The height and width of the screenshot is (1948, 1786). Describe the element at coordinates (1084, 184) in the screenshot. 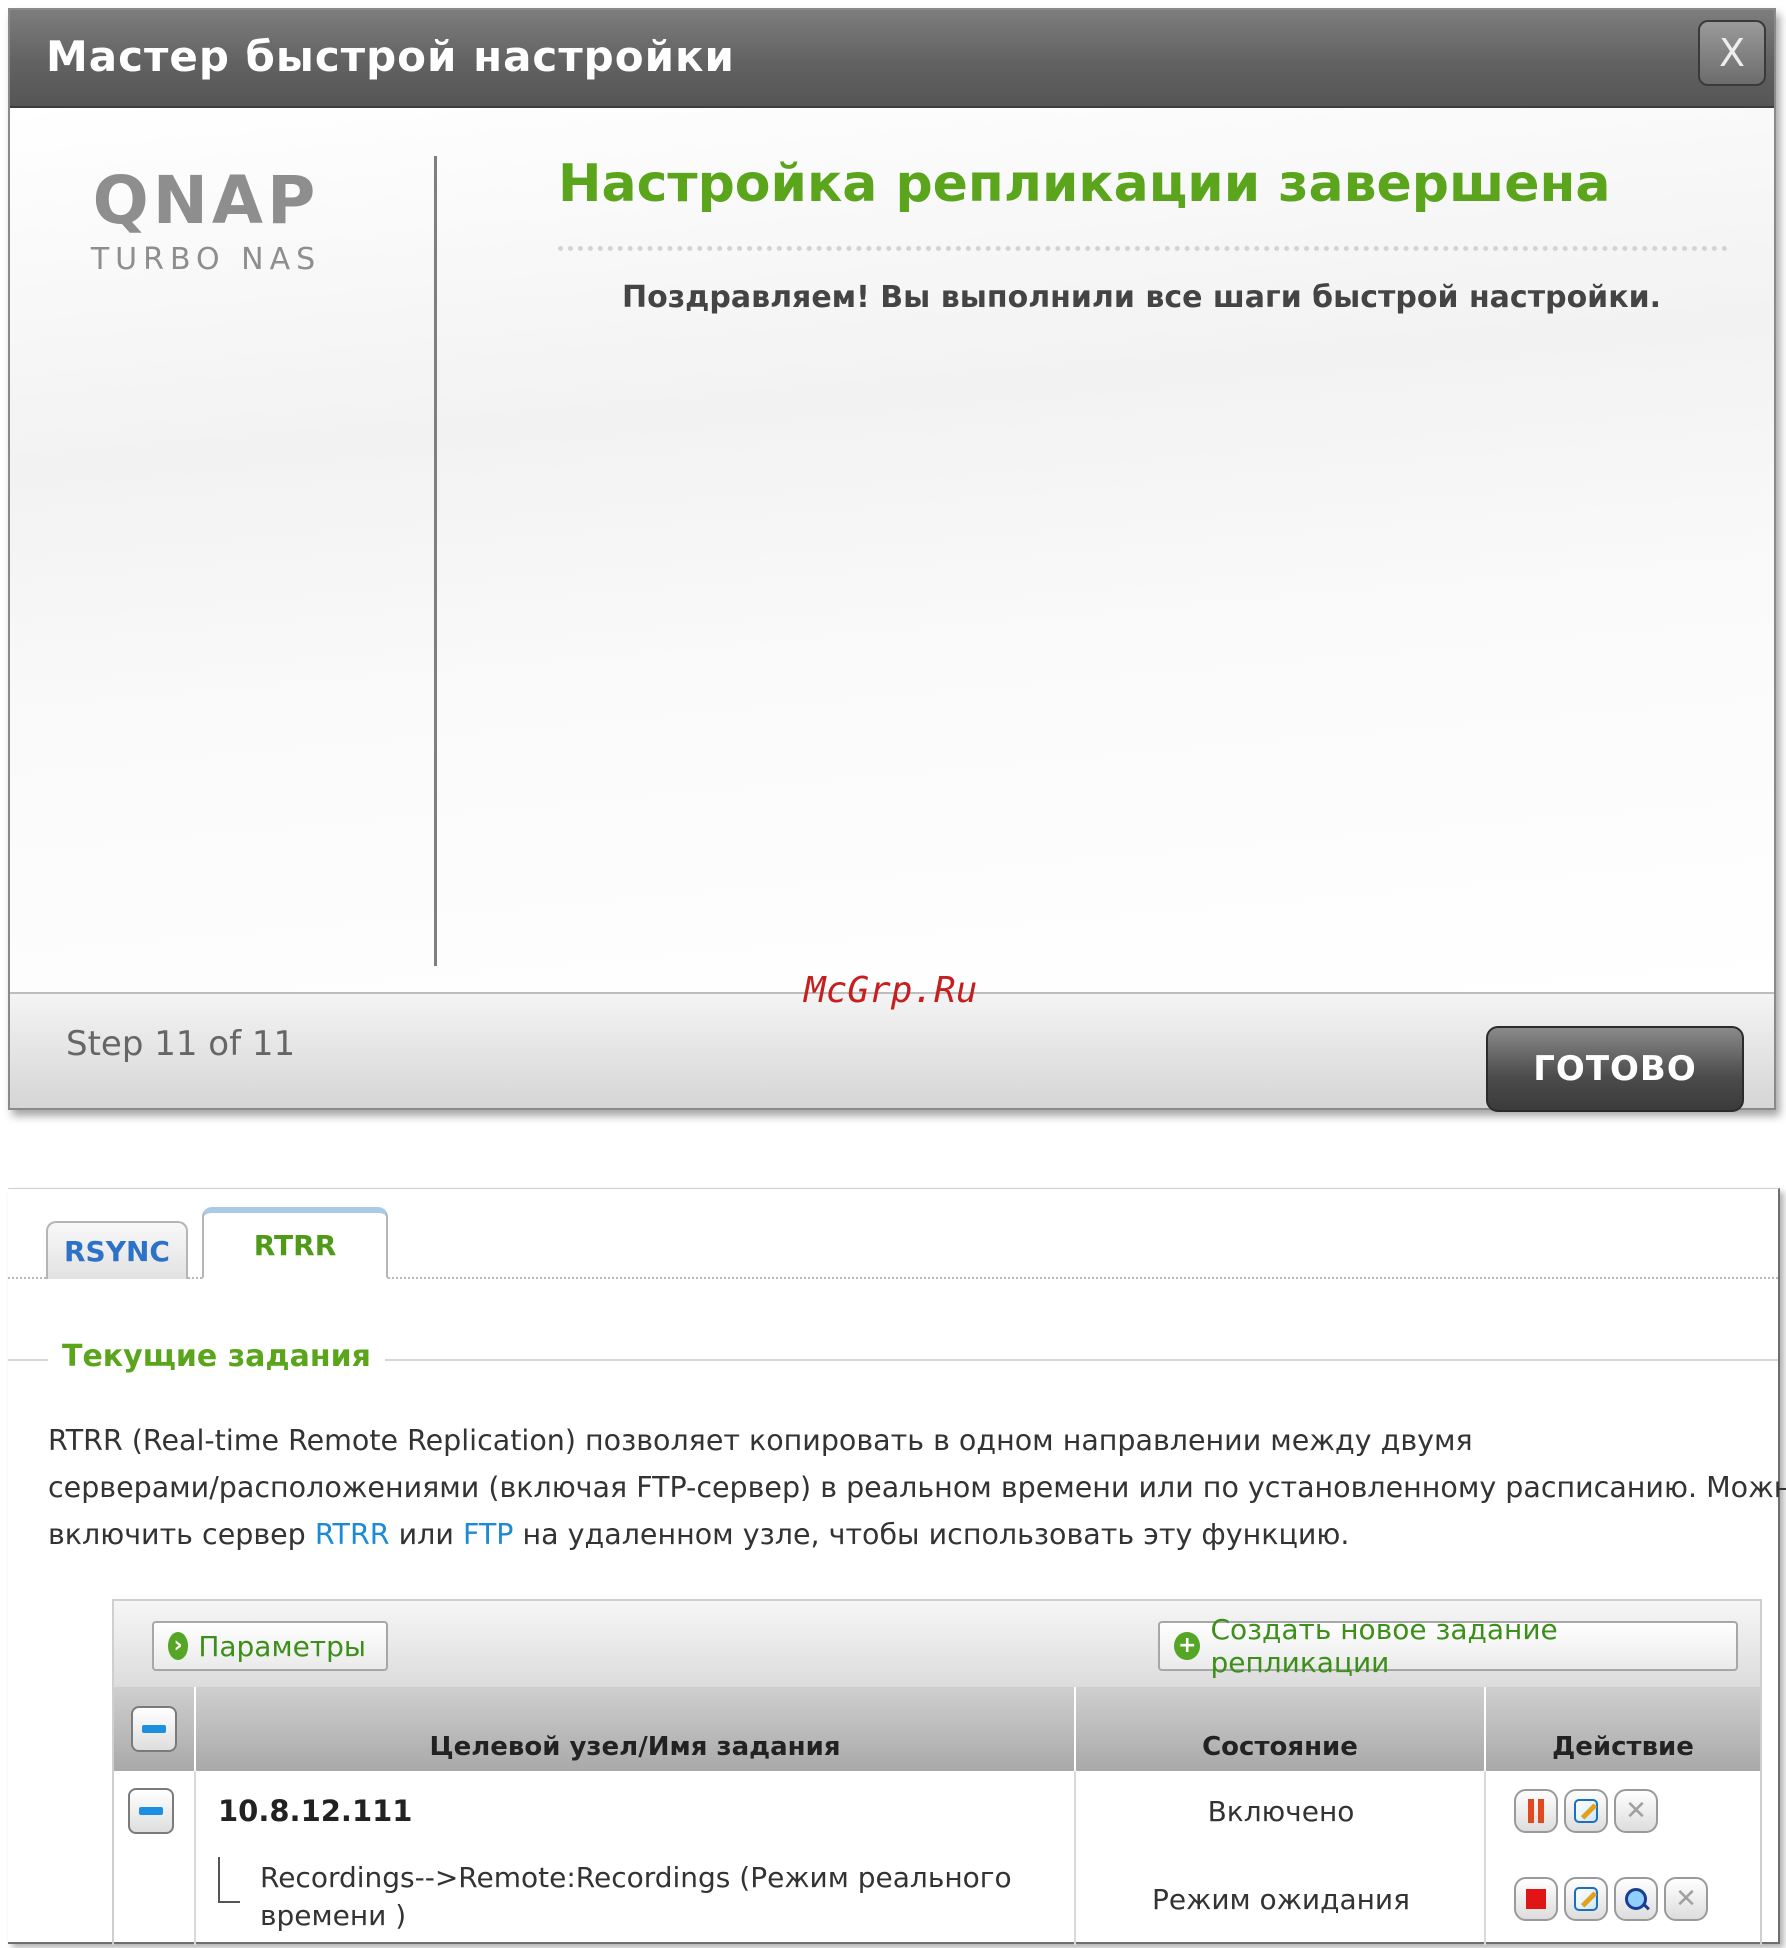

I see `completion-headline: Настройка репликации завершена` at that location.